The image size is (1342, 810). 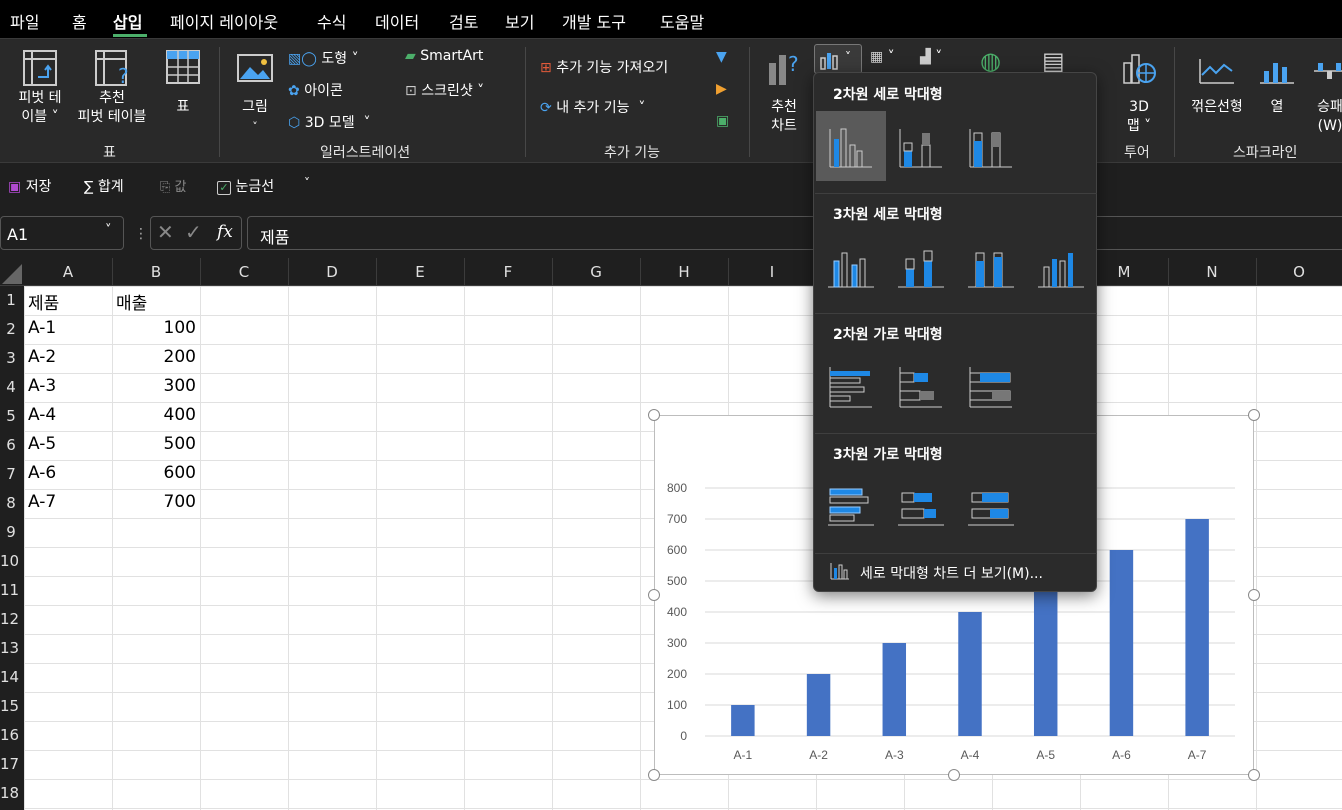 What do you see at coordinates (1212, 272) in the screenshot?
I see `column-header: N` at bounding box center [1212, 272].